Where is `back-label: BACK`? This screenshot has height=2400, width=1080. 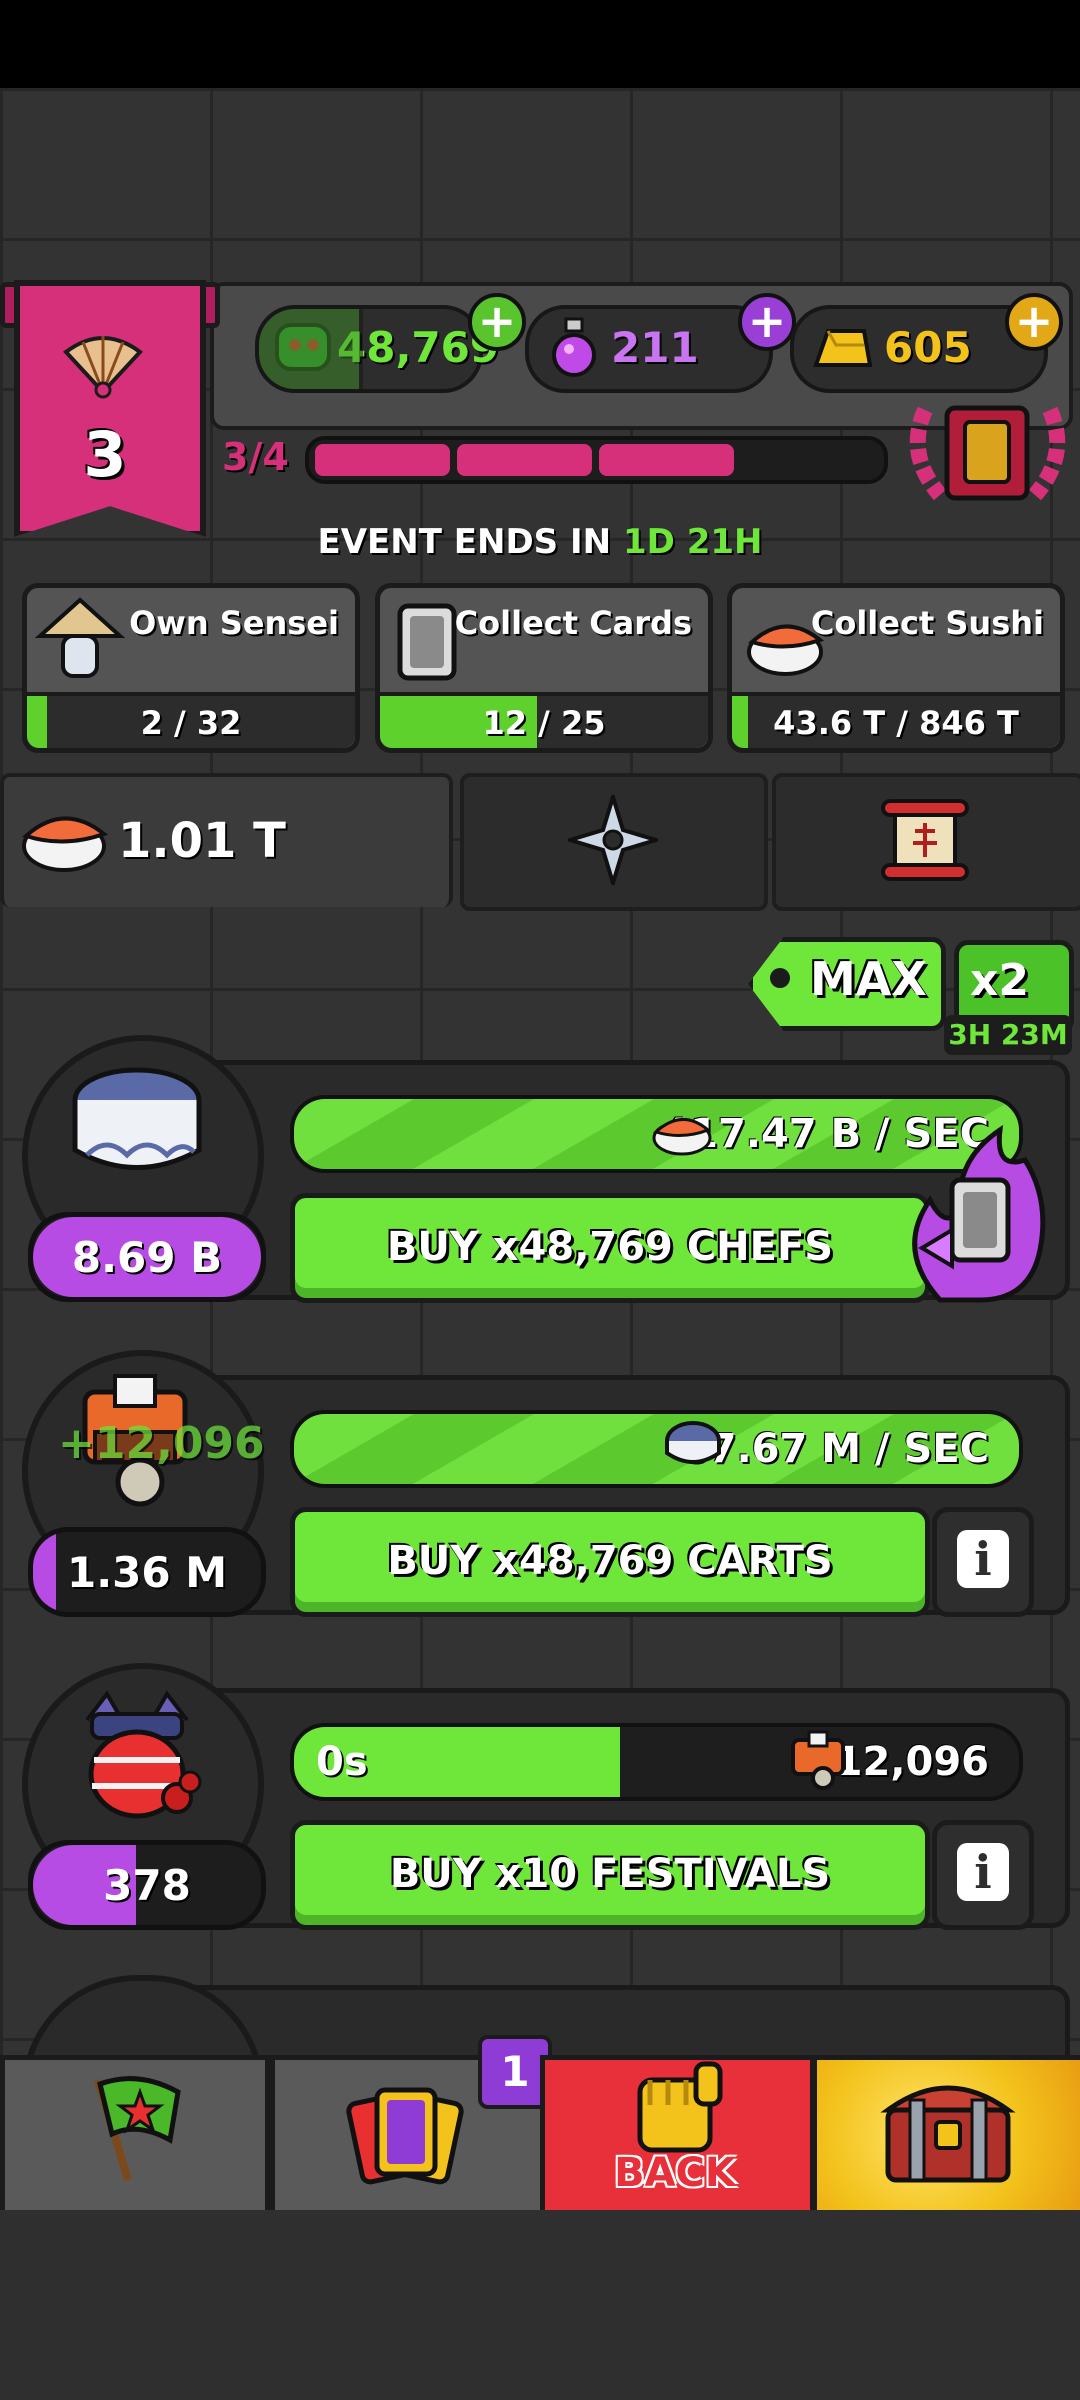
back-label: BACK is located at coordinates (675, 2173).